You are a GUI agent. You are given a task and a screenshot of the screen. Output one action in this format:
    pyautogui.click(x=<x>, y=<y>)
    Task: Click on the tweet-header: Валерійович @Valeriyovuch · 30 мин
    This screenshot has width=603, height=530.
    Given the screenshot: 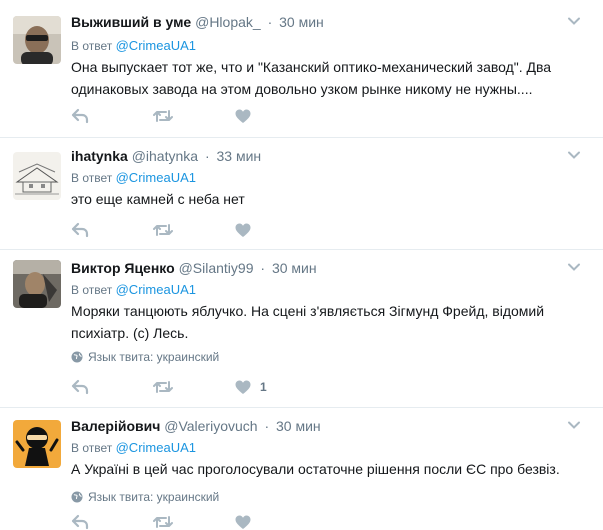 What is the action you would take?
    pyautogui.click(x=196, y=426)
    